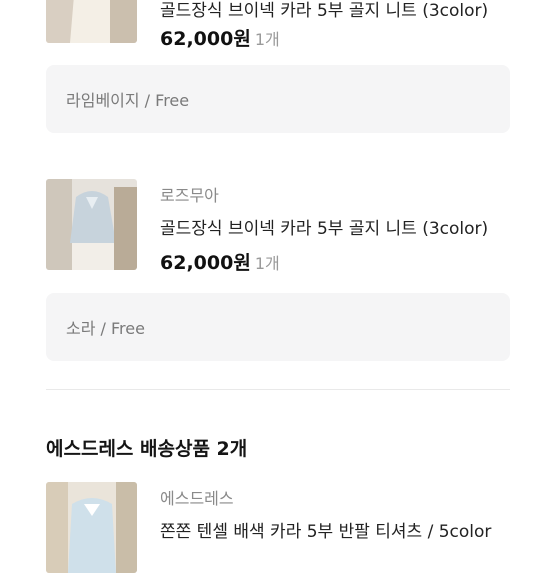  I want to click on section-divider, so click(278, 389).